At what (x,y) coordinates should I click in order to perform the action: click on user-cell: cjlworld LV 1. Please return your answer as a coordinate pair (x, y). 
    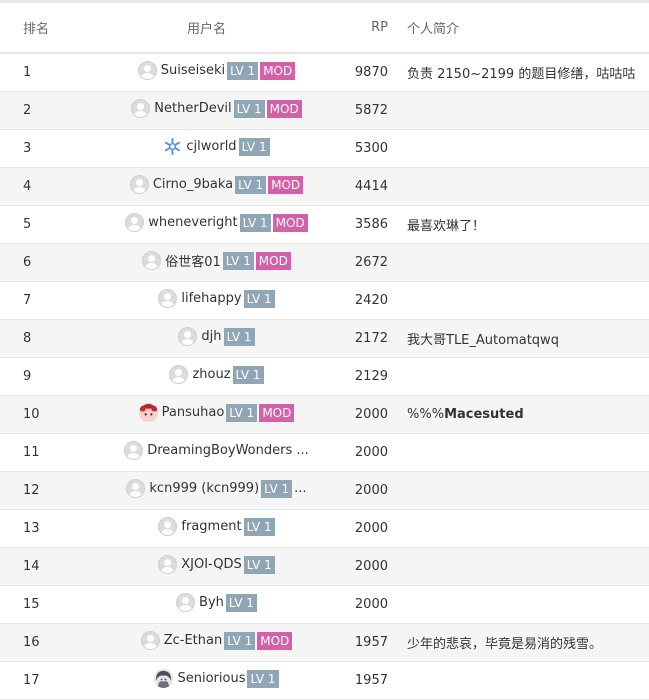
    Looking at the image, I should click on (216, 149).